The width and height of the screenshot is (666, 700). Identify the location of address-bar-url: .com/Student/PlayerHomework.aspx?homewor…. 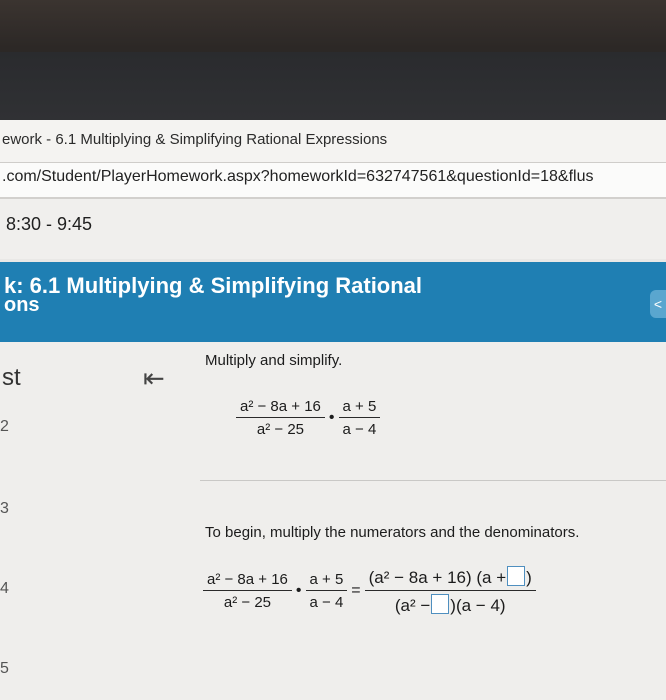
(297, 177).